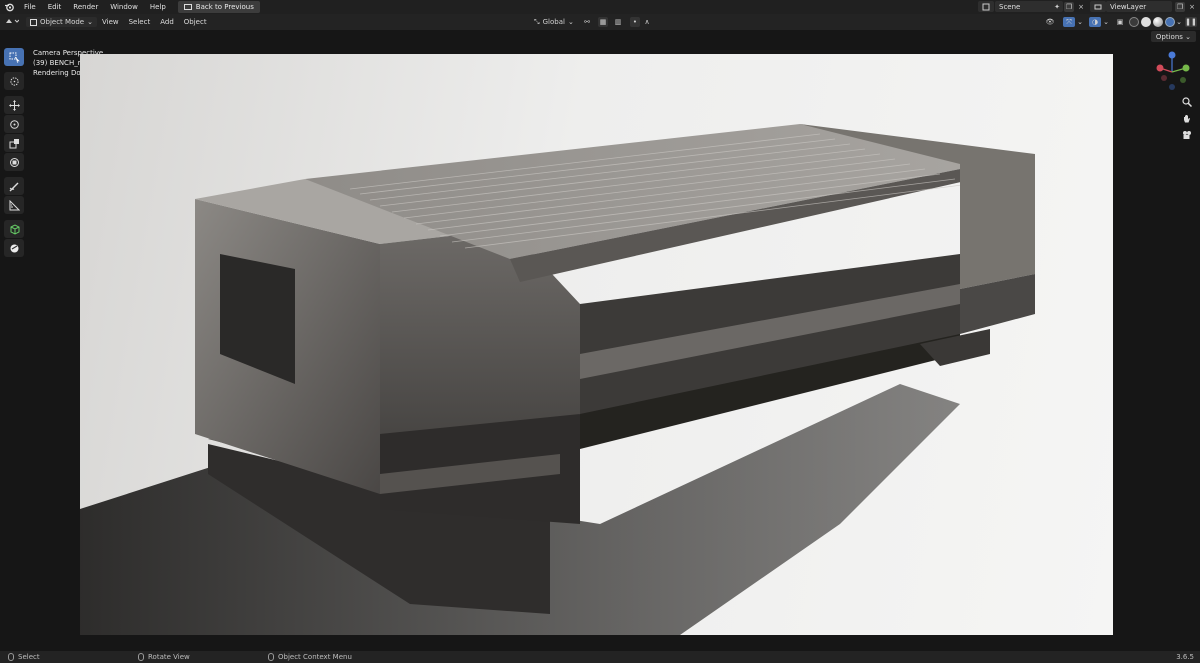 The image size is (1200, 663). Describe the element at coordinates (12, 22) in the screenshot. I see `editor-type-icon` at that location.